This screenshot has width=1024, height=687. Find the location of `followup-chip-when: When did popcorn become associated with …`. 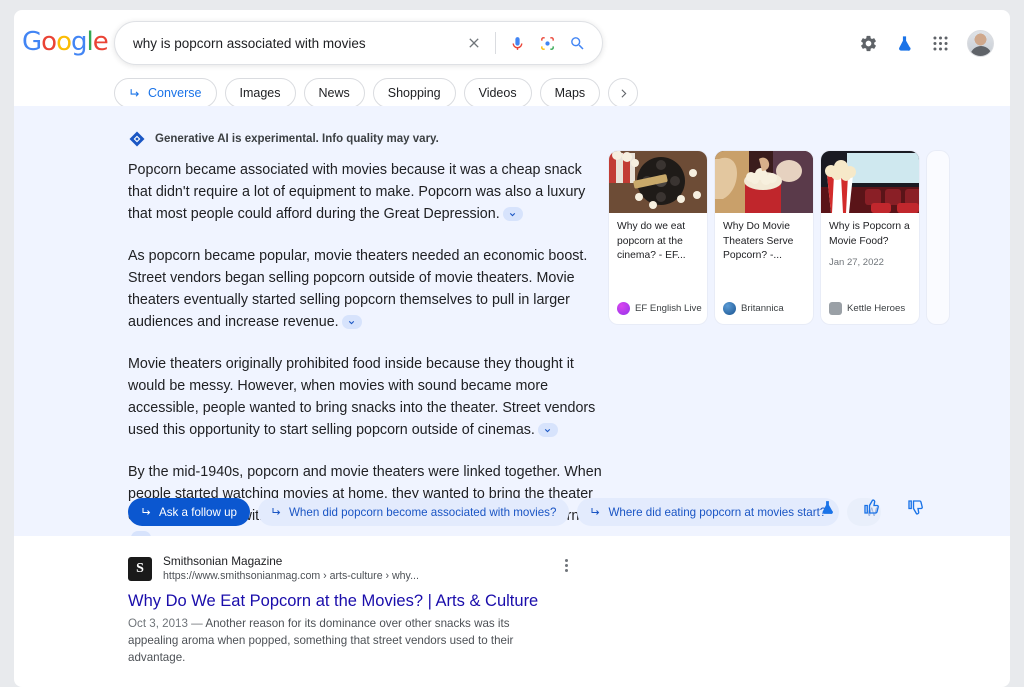

followup-chip-when: When did popcorn become associated with … is located at coordinates (413, 512).